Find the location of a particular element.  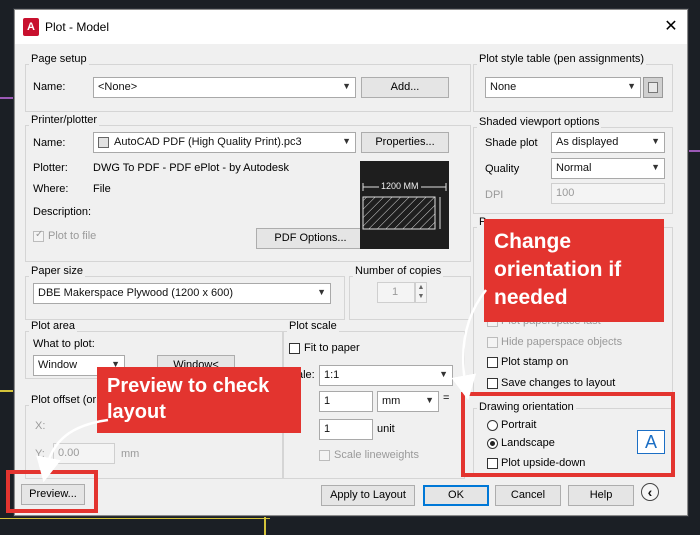

orientation-arrow is located at coordinates (469, 345).